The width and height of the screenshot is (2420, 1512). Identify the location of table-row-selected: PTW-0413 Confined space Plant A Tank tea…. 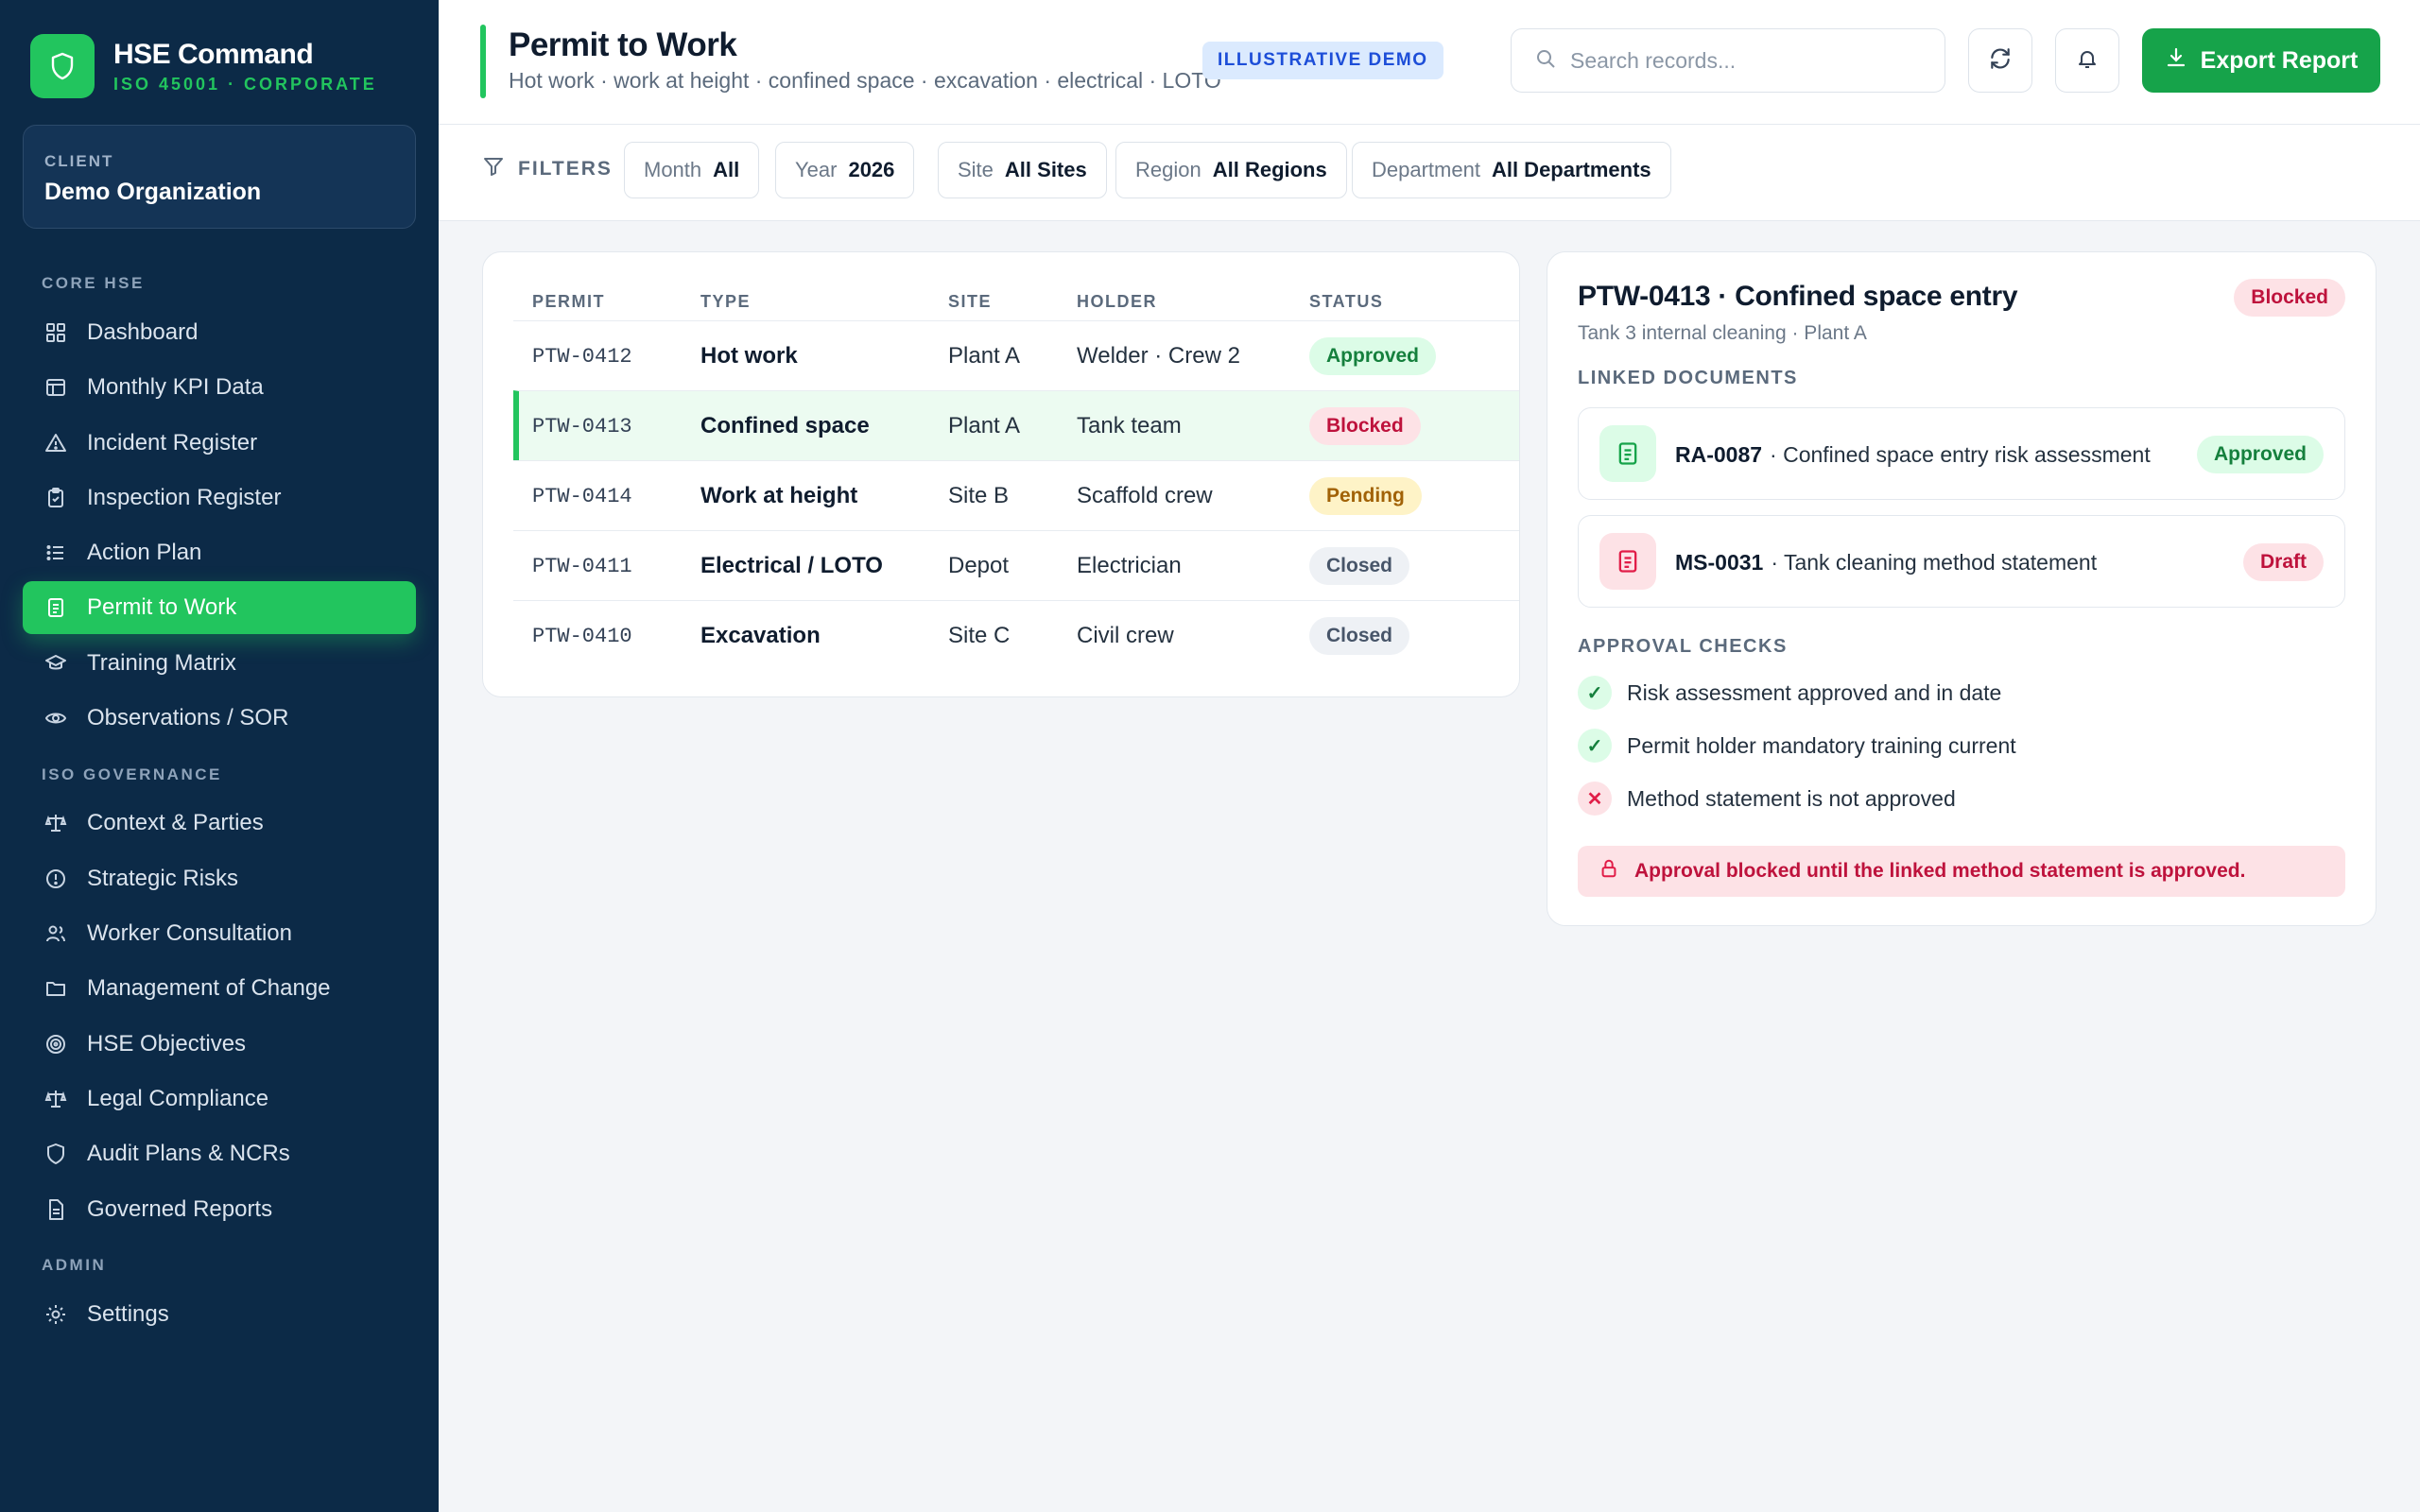
(1016, 425).